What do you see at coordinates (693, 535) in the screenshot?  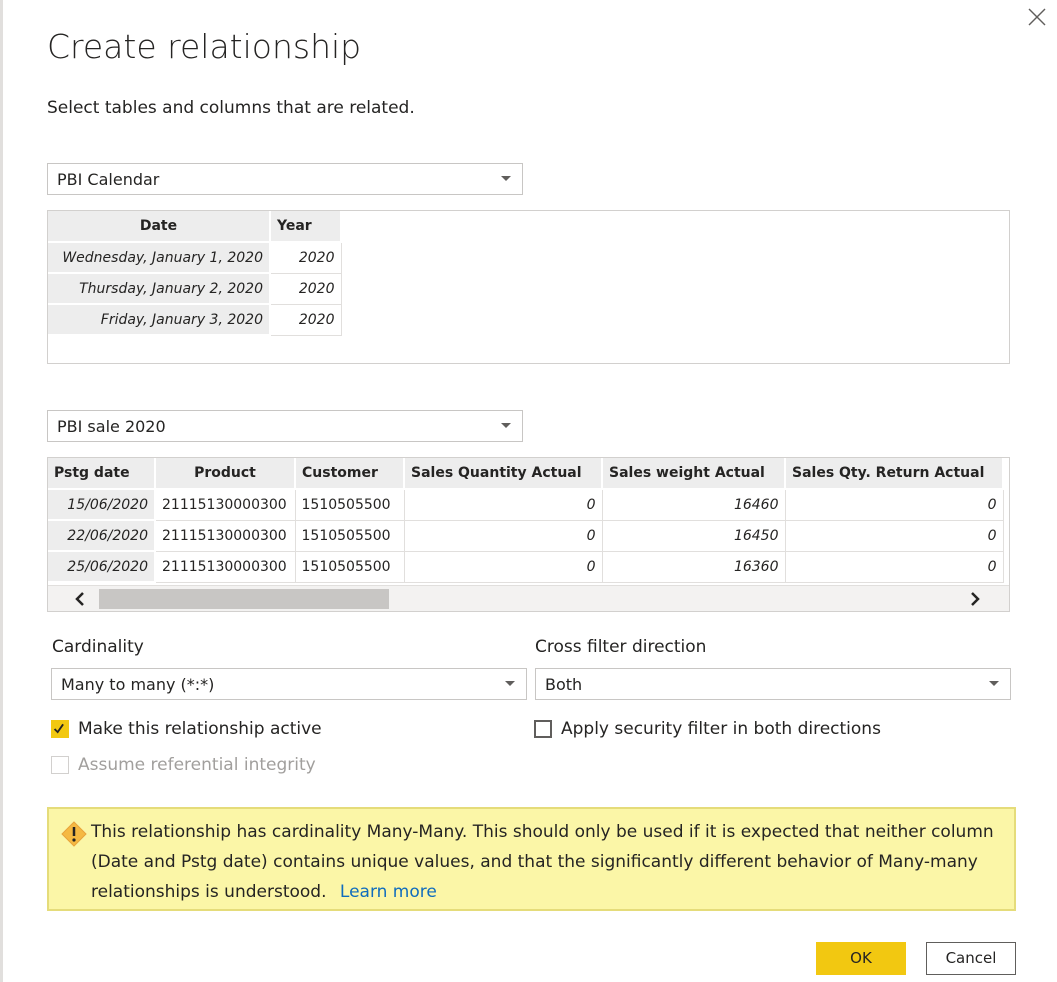 I see `cell-sales-weight: 16450` at bounding box center [693, 535].